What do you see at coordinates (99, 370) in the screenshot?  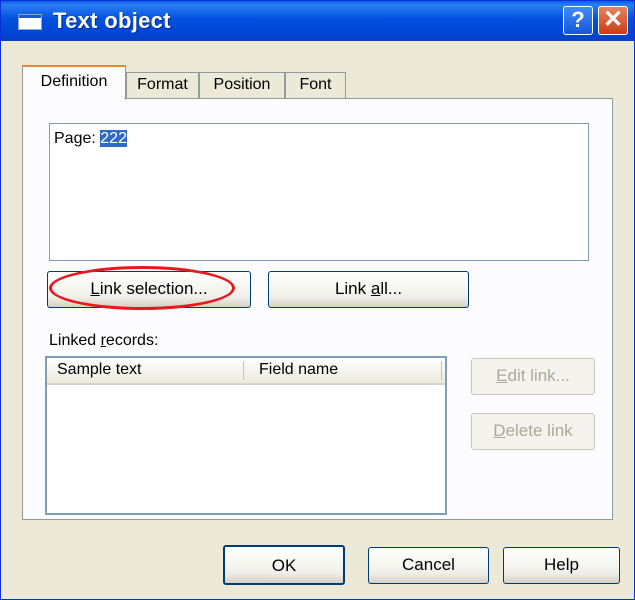 I see `column-header-sample-text: Sample text` at bounding box center [99, 370].